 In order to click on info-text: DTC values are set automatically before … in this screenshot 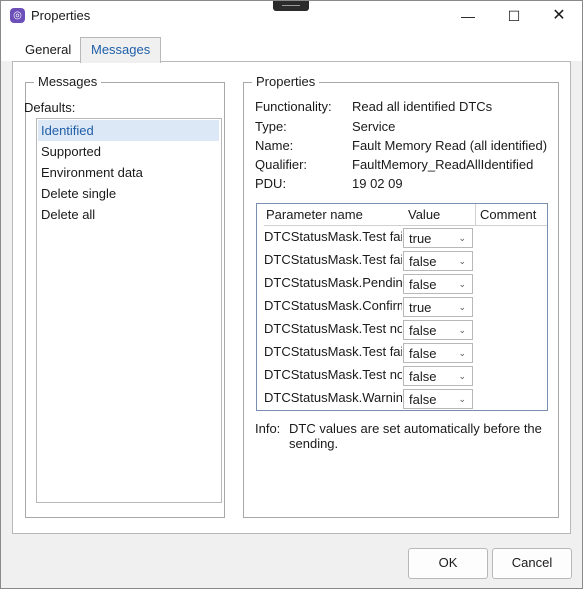, I will do `click(415, 436)`.